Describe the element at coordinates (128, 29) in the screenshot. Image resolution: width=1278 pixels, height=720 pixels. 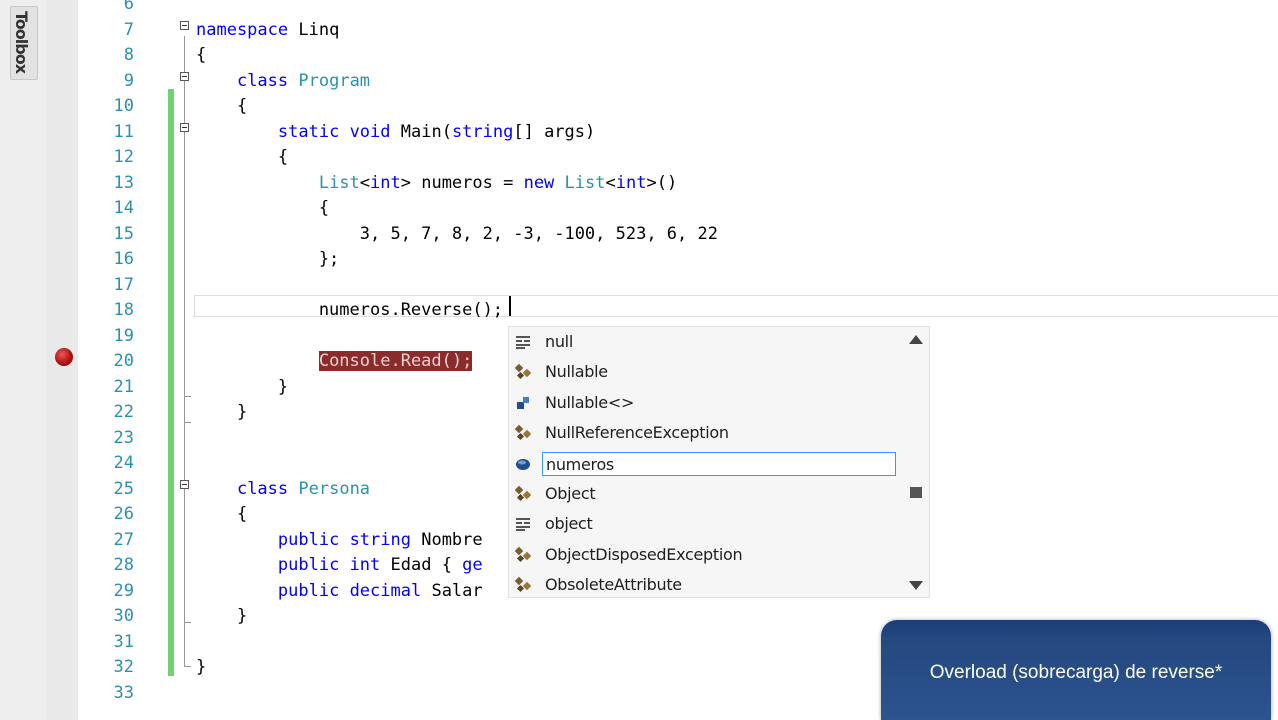
I see `line-number: 7` at that location.